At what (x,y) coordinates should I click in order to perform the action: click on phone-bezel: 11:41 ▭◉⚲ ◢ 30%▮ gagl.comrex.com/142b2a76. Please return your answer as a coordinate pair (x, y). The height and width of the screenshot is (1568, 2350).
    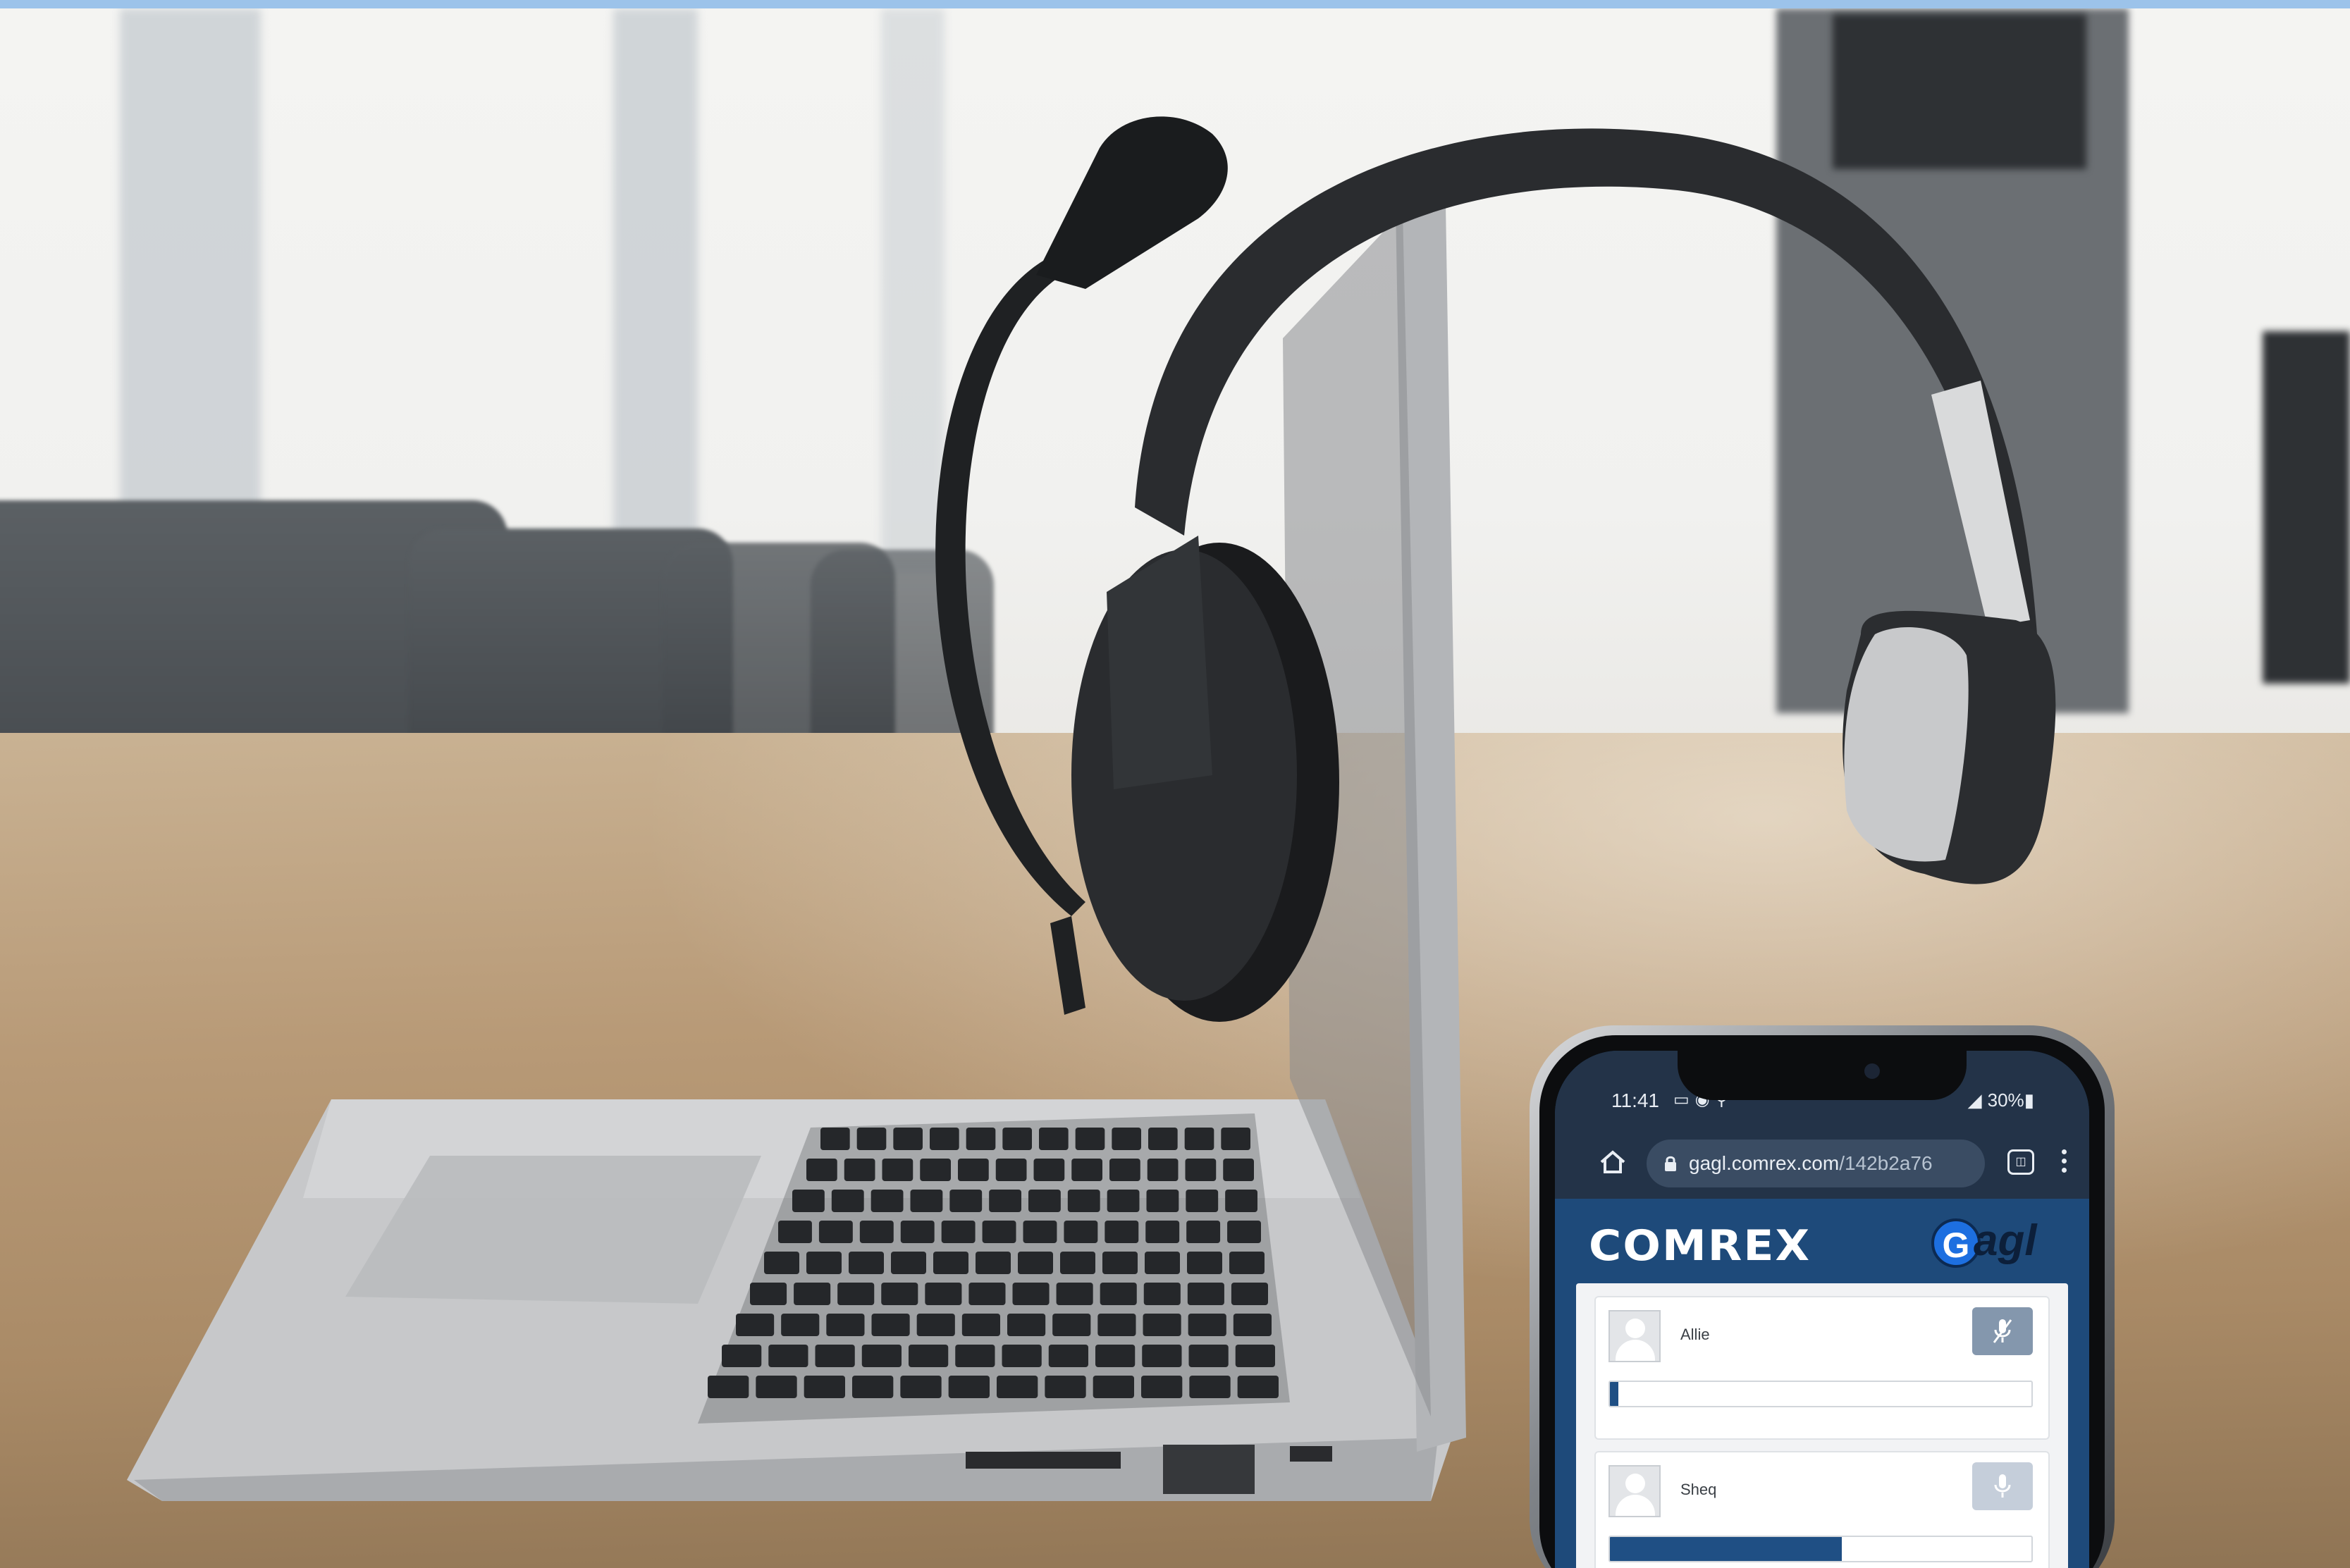
    Looking at the image, I should click on (1822, 1301).